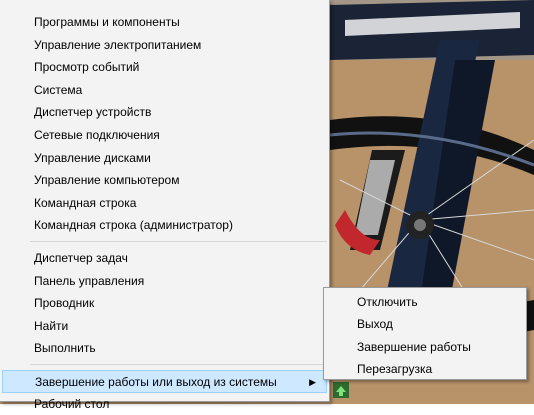  I want to click on submenu-item-restart: Перезагрузка, so click(425, 369).